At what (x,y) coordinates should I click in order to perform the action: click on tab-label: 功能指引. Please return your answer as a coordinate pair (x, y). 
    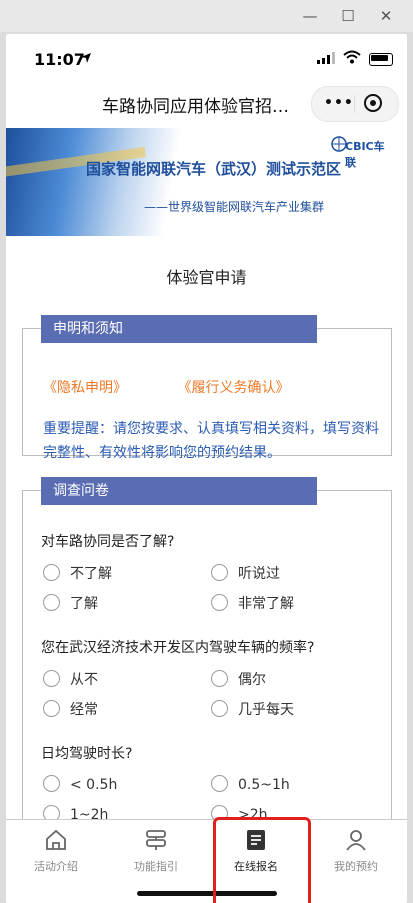
    Looking at the image, I should click on (156, 866).